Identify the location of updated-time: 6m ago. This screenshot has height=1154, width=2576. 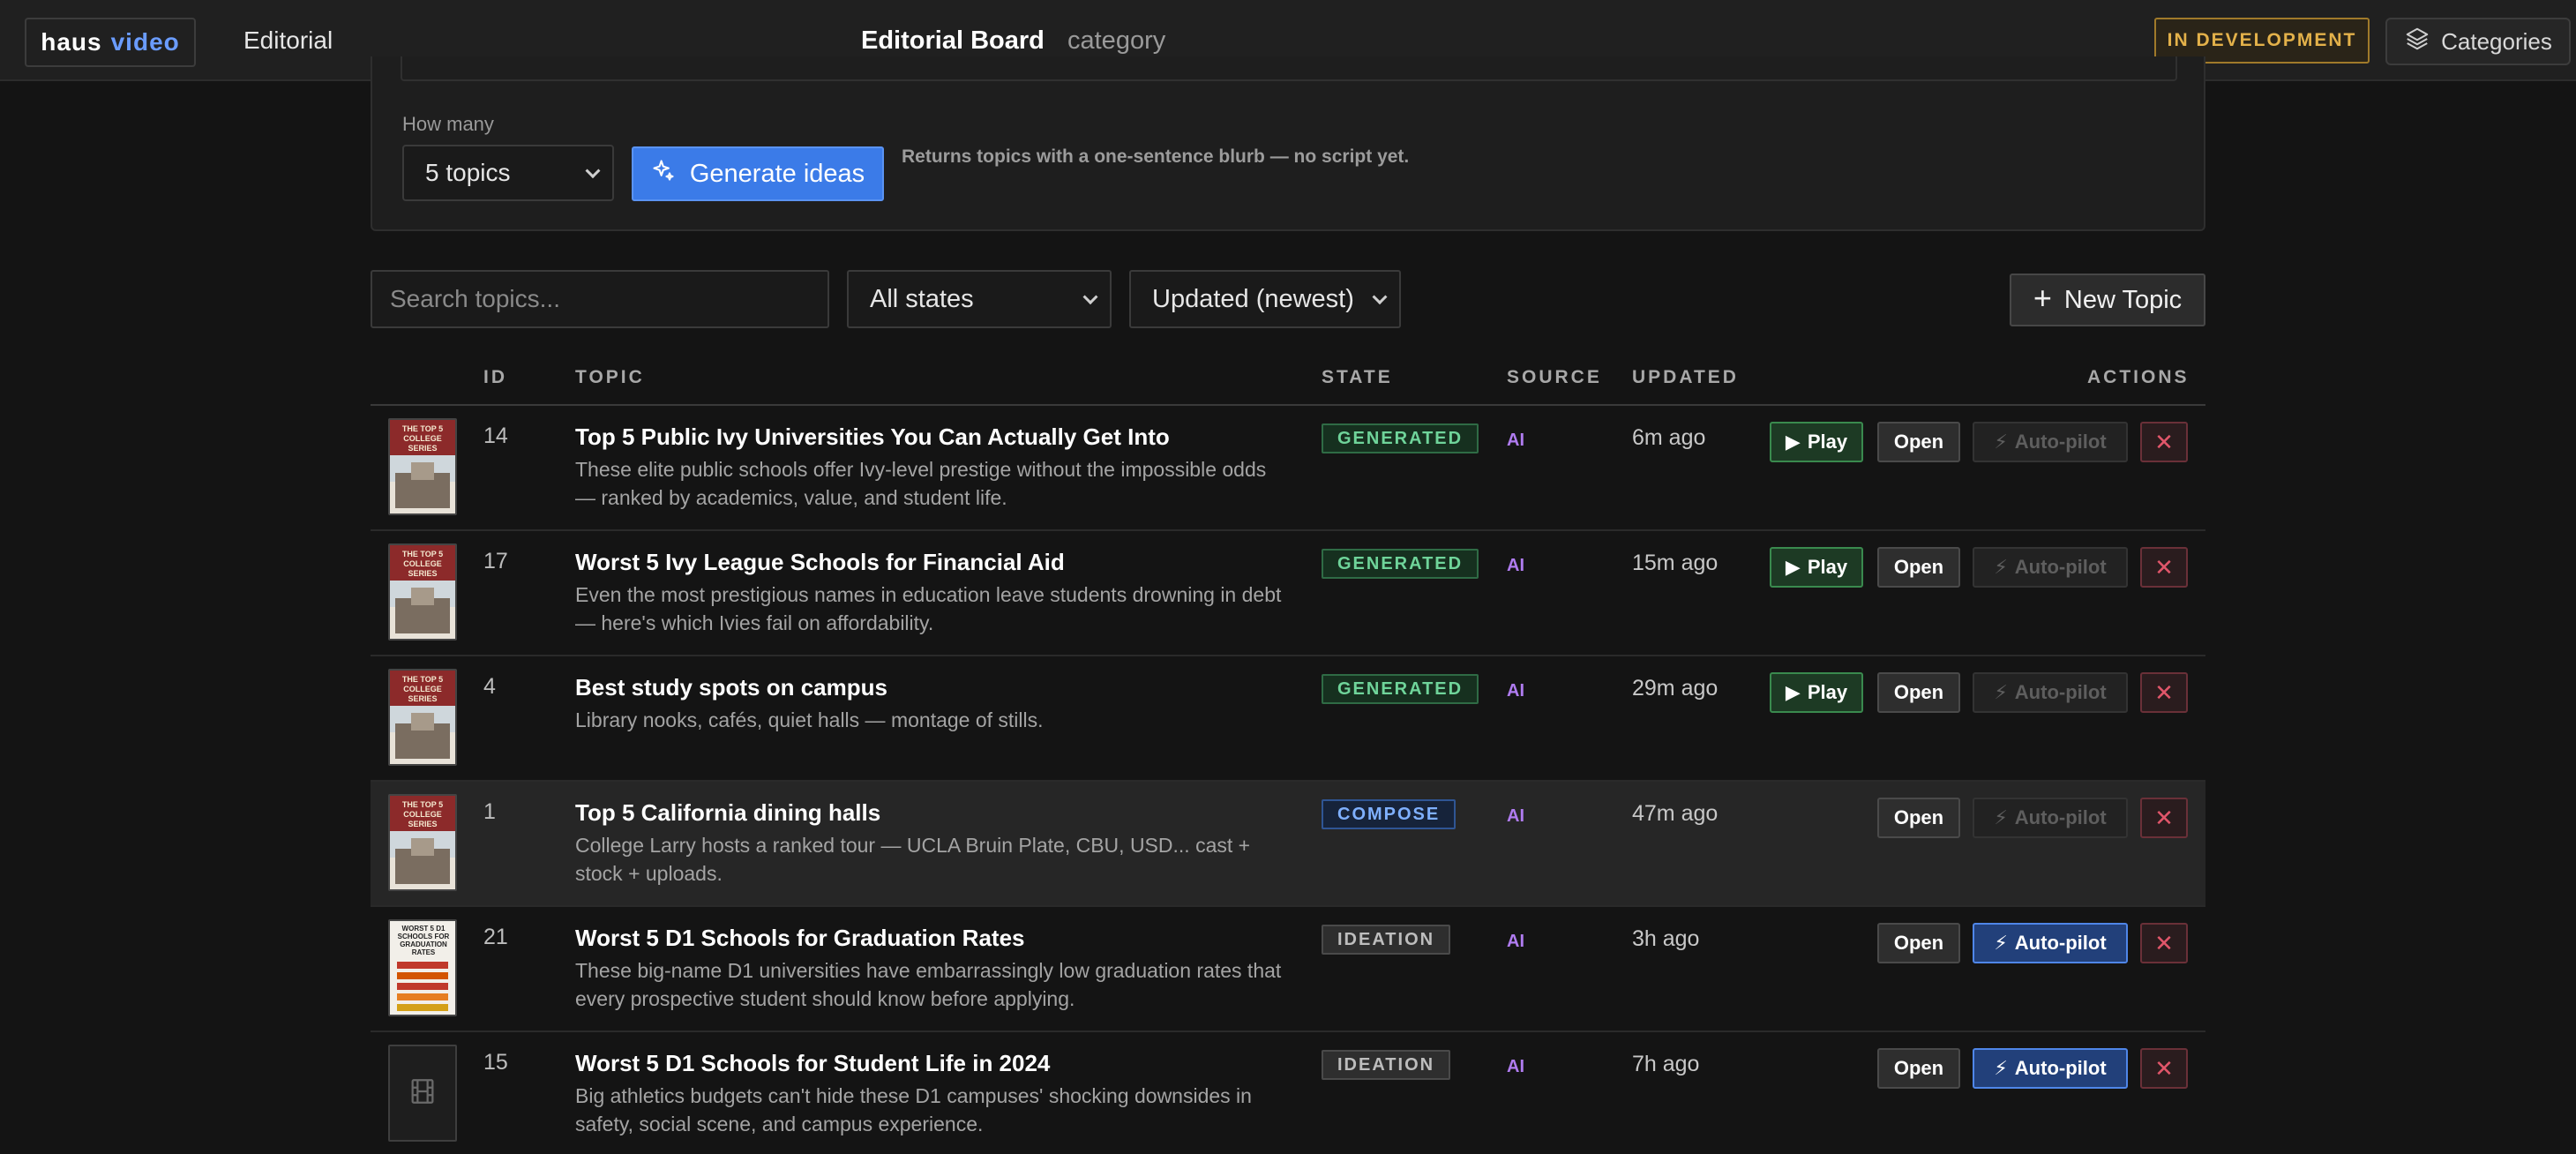
(1669, 437).